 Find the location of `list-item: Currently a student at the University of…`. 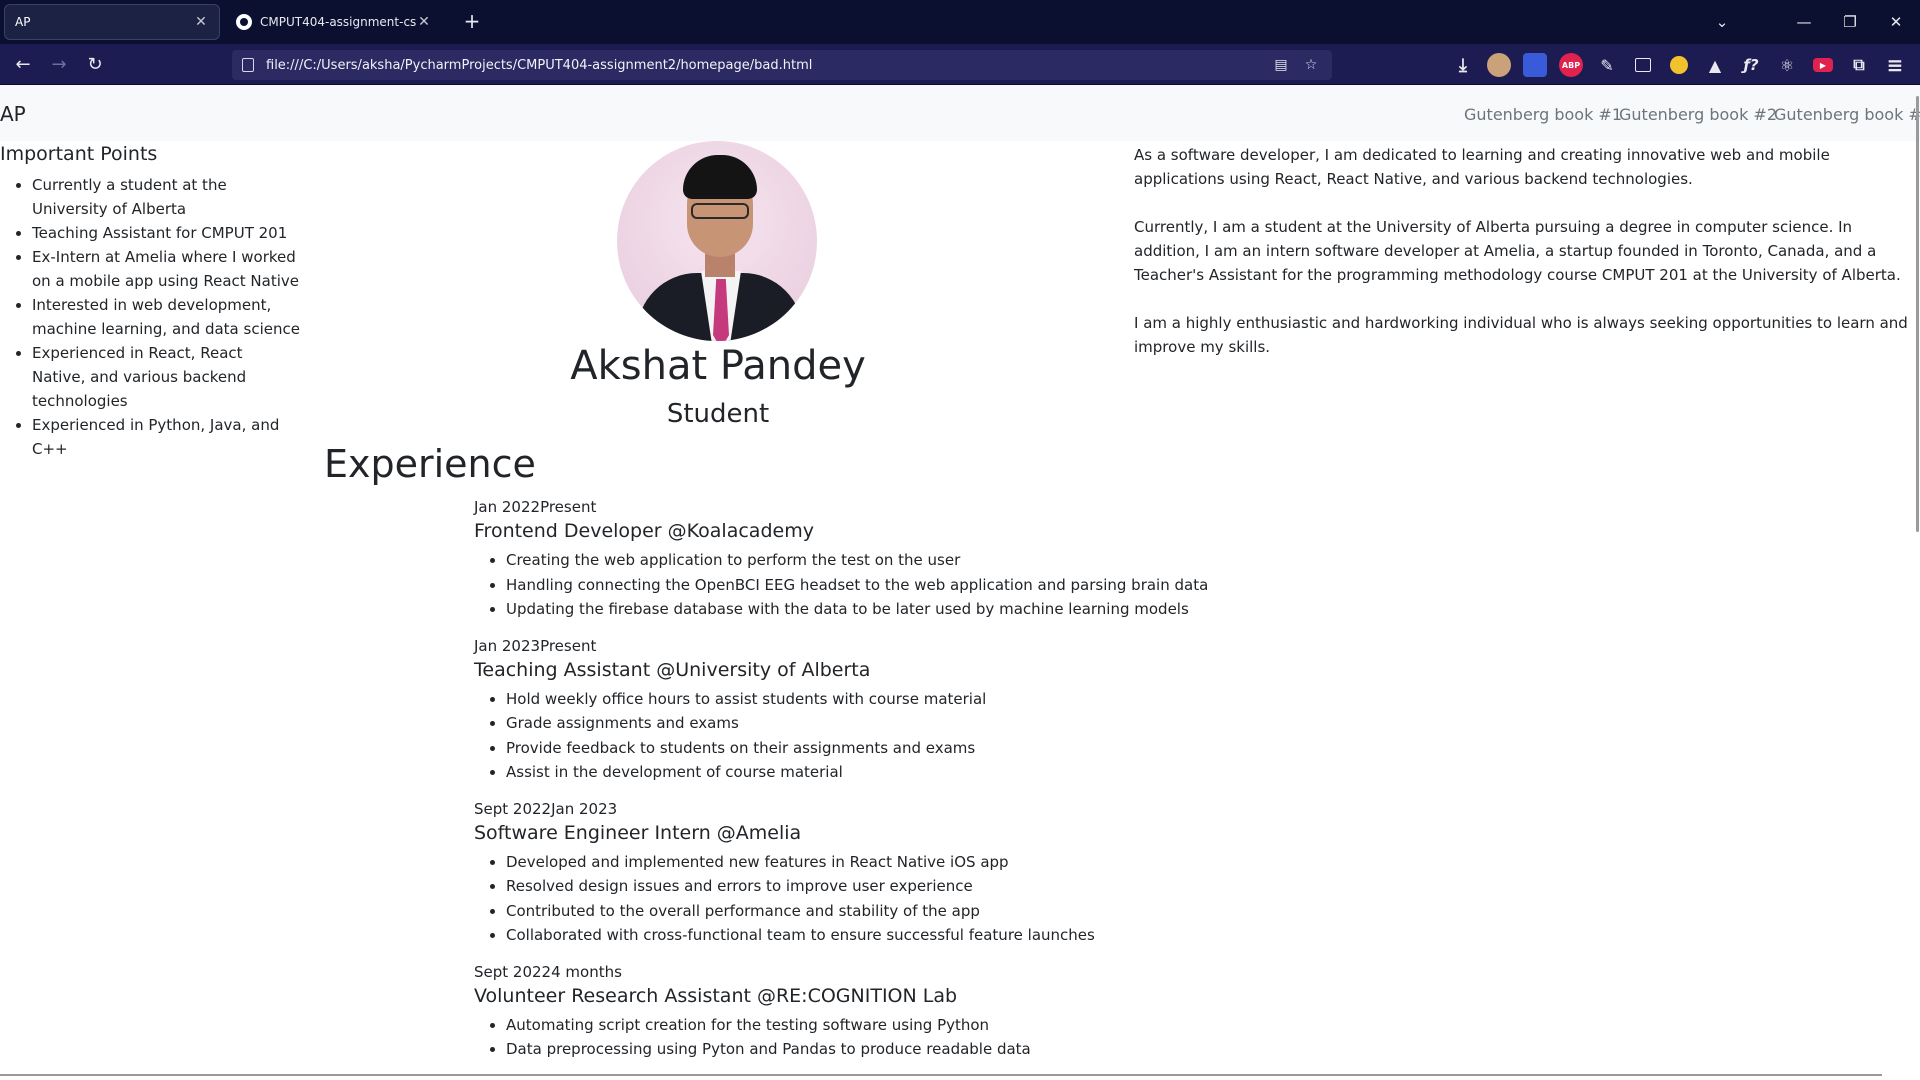

list-item: Currently a student at the University of… is located at coordinates (166, 197).